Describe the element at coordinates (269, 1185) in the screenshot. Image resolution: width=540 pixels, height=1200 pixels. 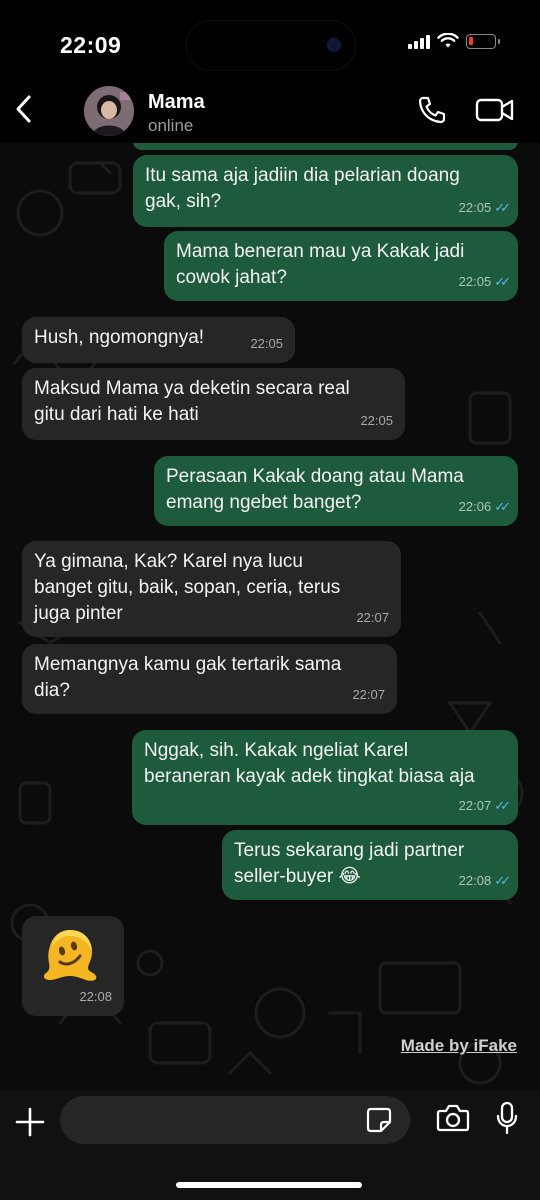
I see `home-indicator` at that location.